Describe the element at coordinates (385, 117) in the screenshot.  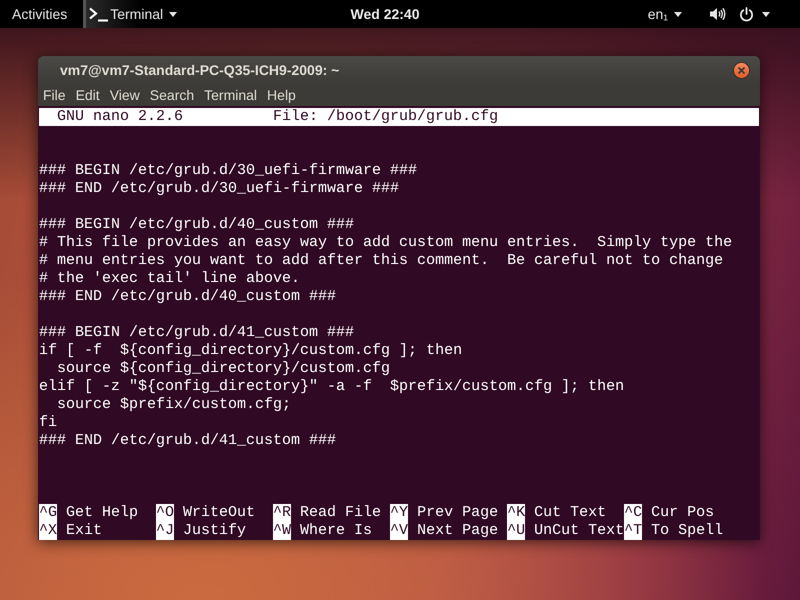
I see `file-name: File: /boot/grub/grub.cfg` at that location.